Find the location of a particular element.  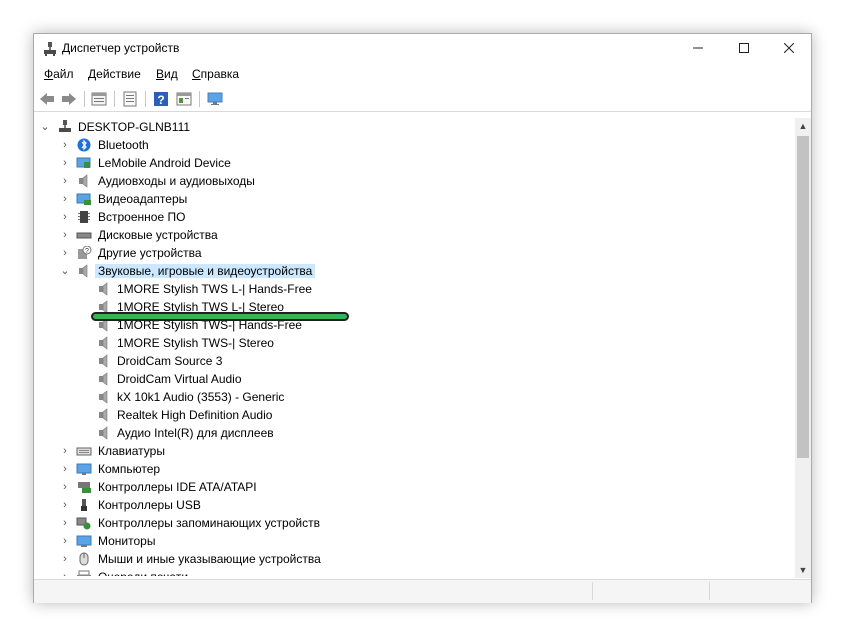

title-bar: Диспетчер устройств is located at coordinates (422, 48).